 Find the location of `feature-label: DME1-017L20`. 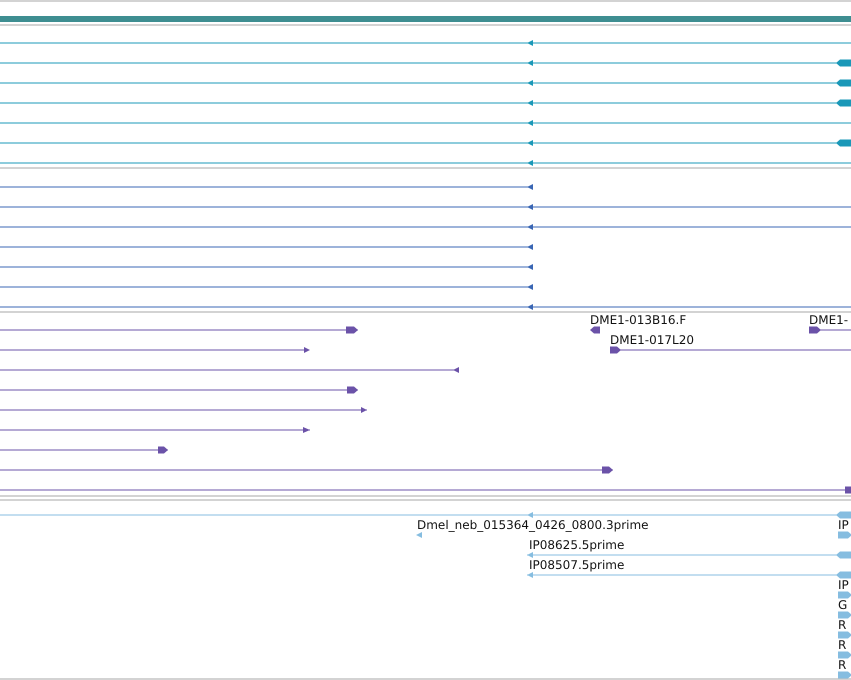

feature-label: DME1-017L20 is located at coordinates (652, 340).